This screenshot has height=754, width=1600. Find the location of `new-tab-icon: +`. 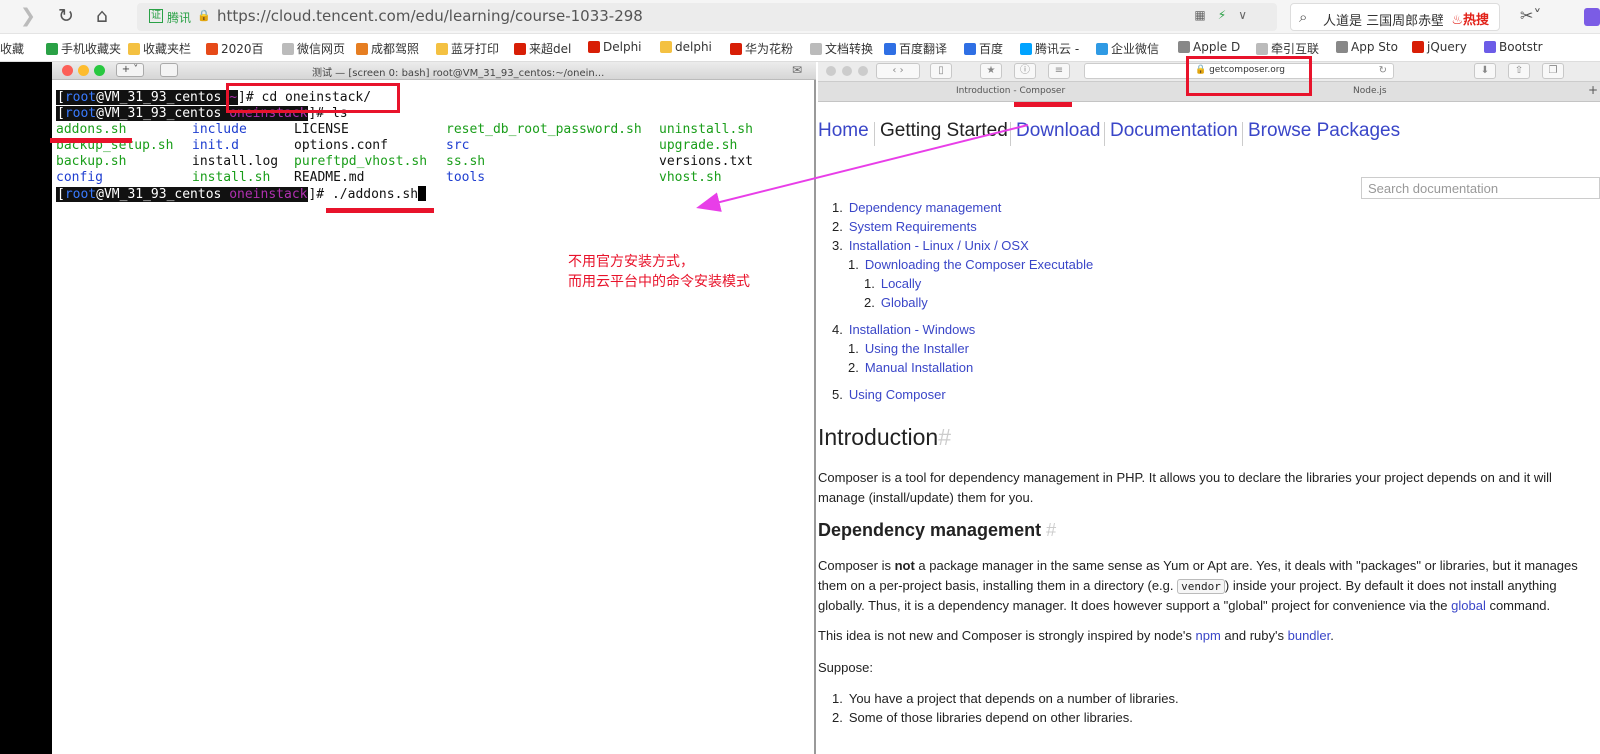

new-tab-icon: + is located at coordinates (1593, 90).